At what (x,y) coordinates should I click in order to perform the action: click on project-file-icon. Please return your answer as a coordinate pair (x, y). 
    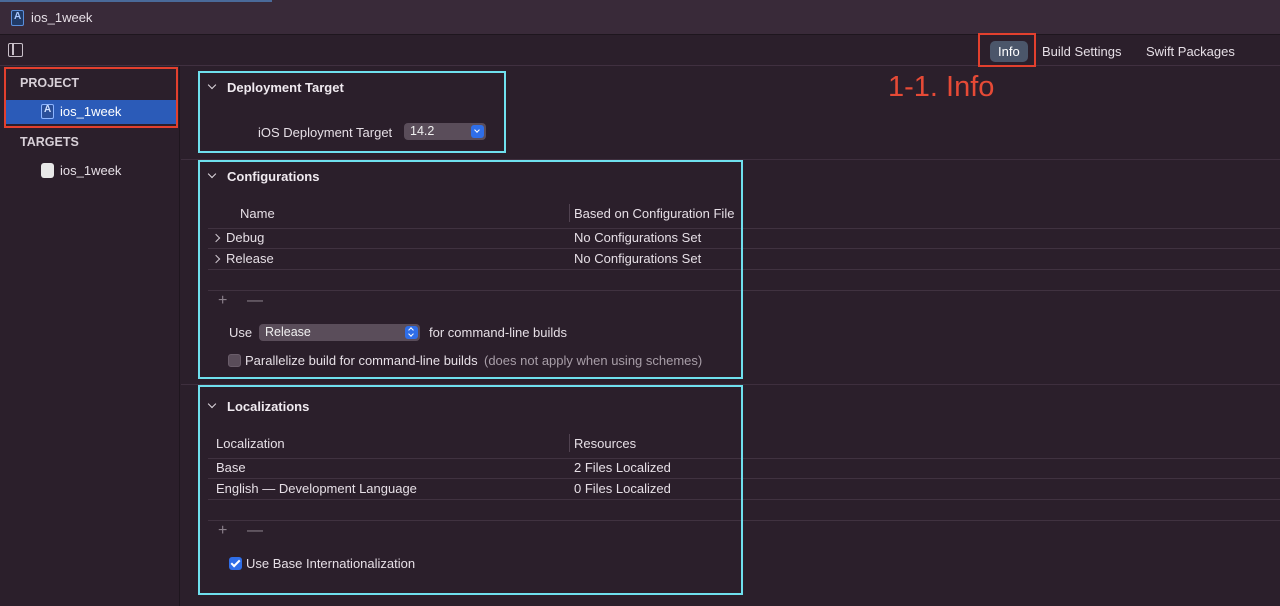
    Looking at the image, I should click on (17, 18).